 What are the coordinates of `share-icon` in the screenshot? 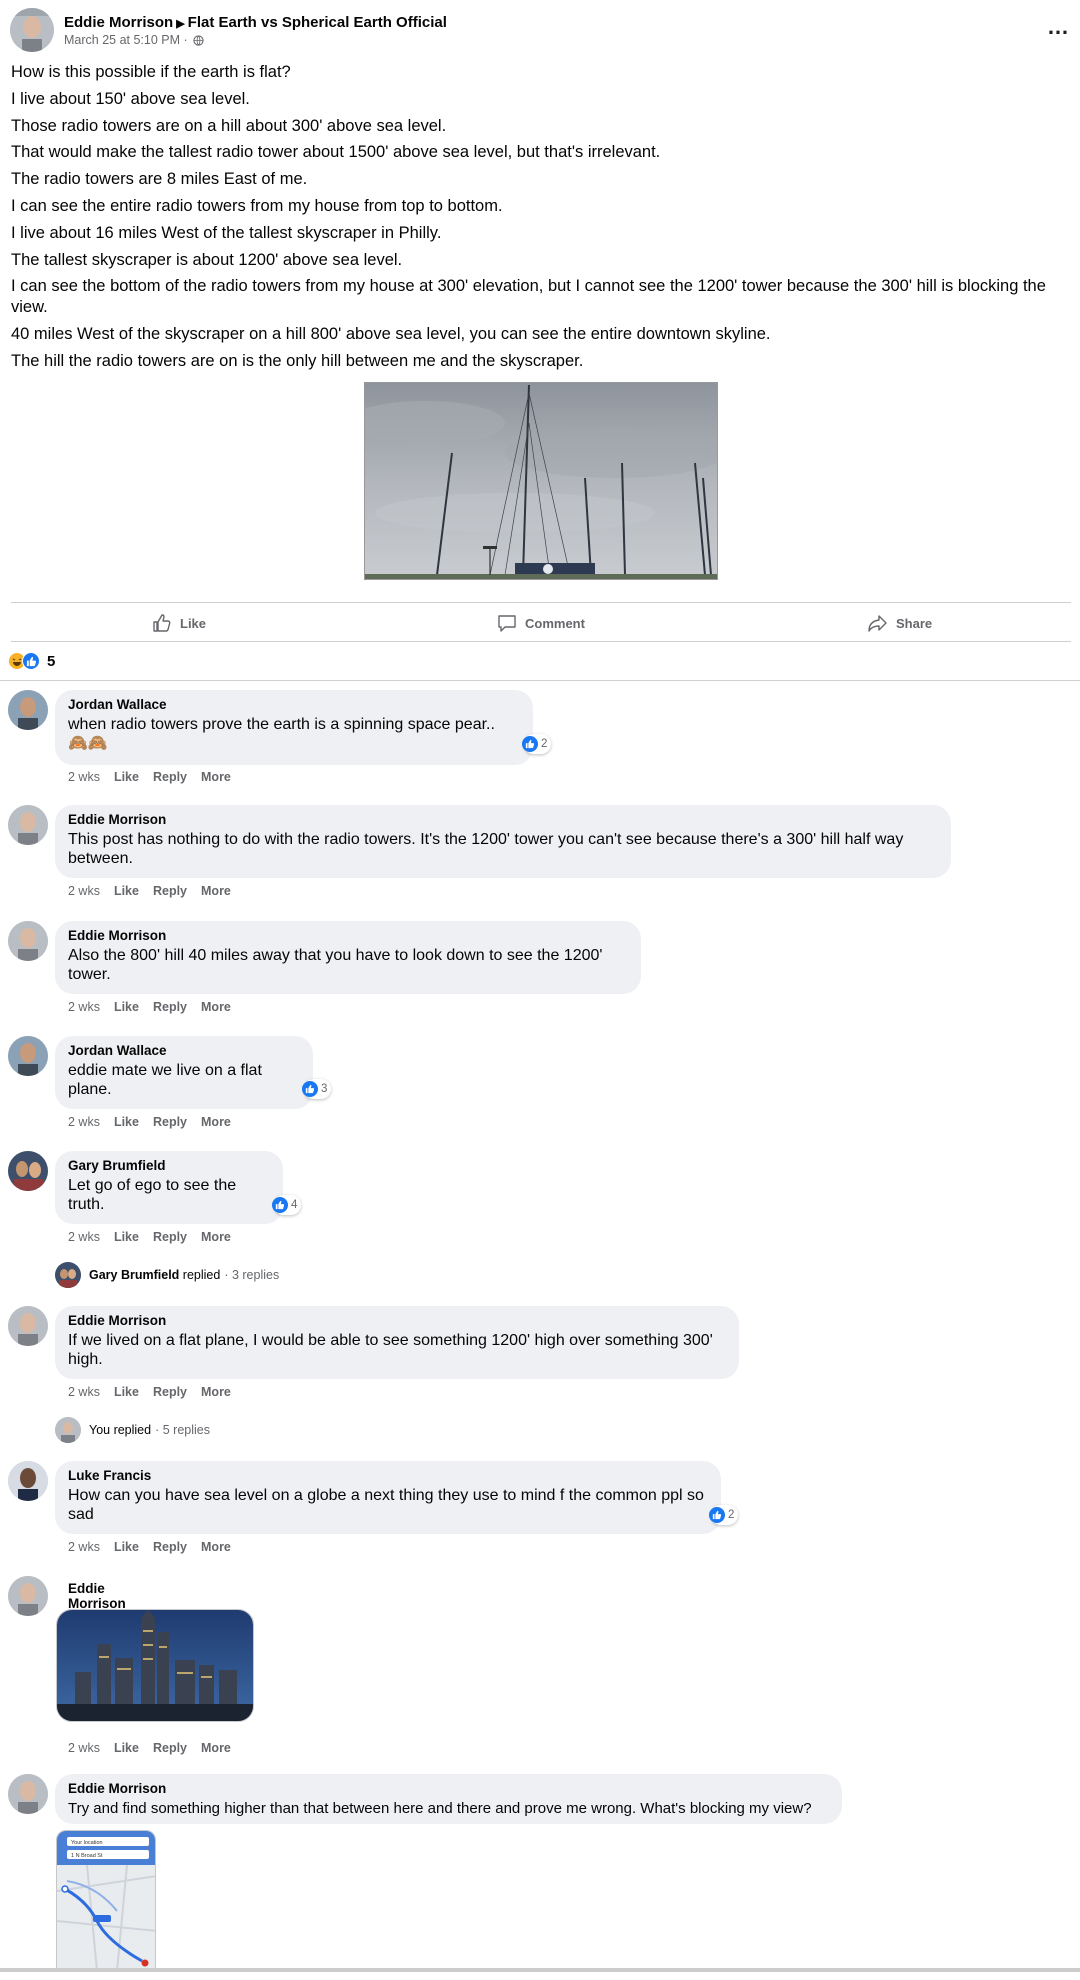 It's located at (877, 623).